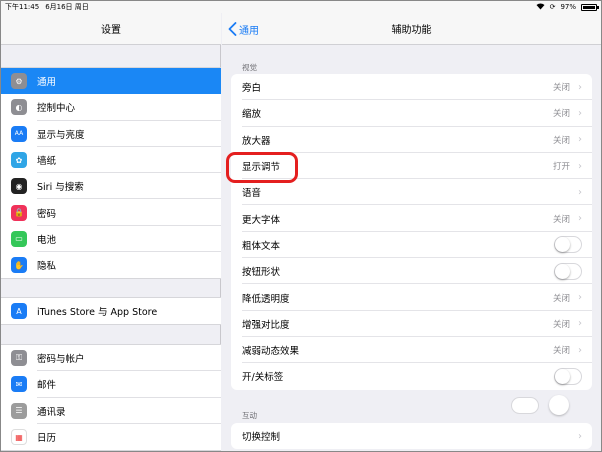  What do you see at coordinates (249, 67) in the screenshot?
I see `section-header-vision: 视觉` at bounding box center [249, 67].